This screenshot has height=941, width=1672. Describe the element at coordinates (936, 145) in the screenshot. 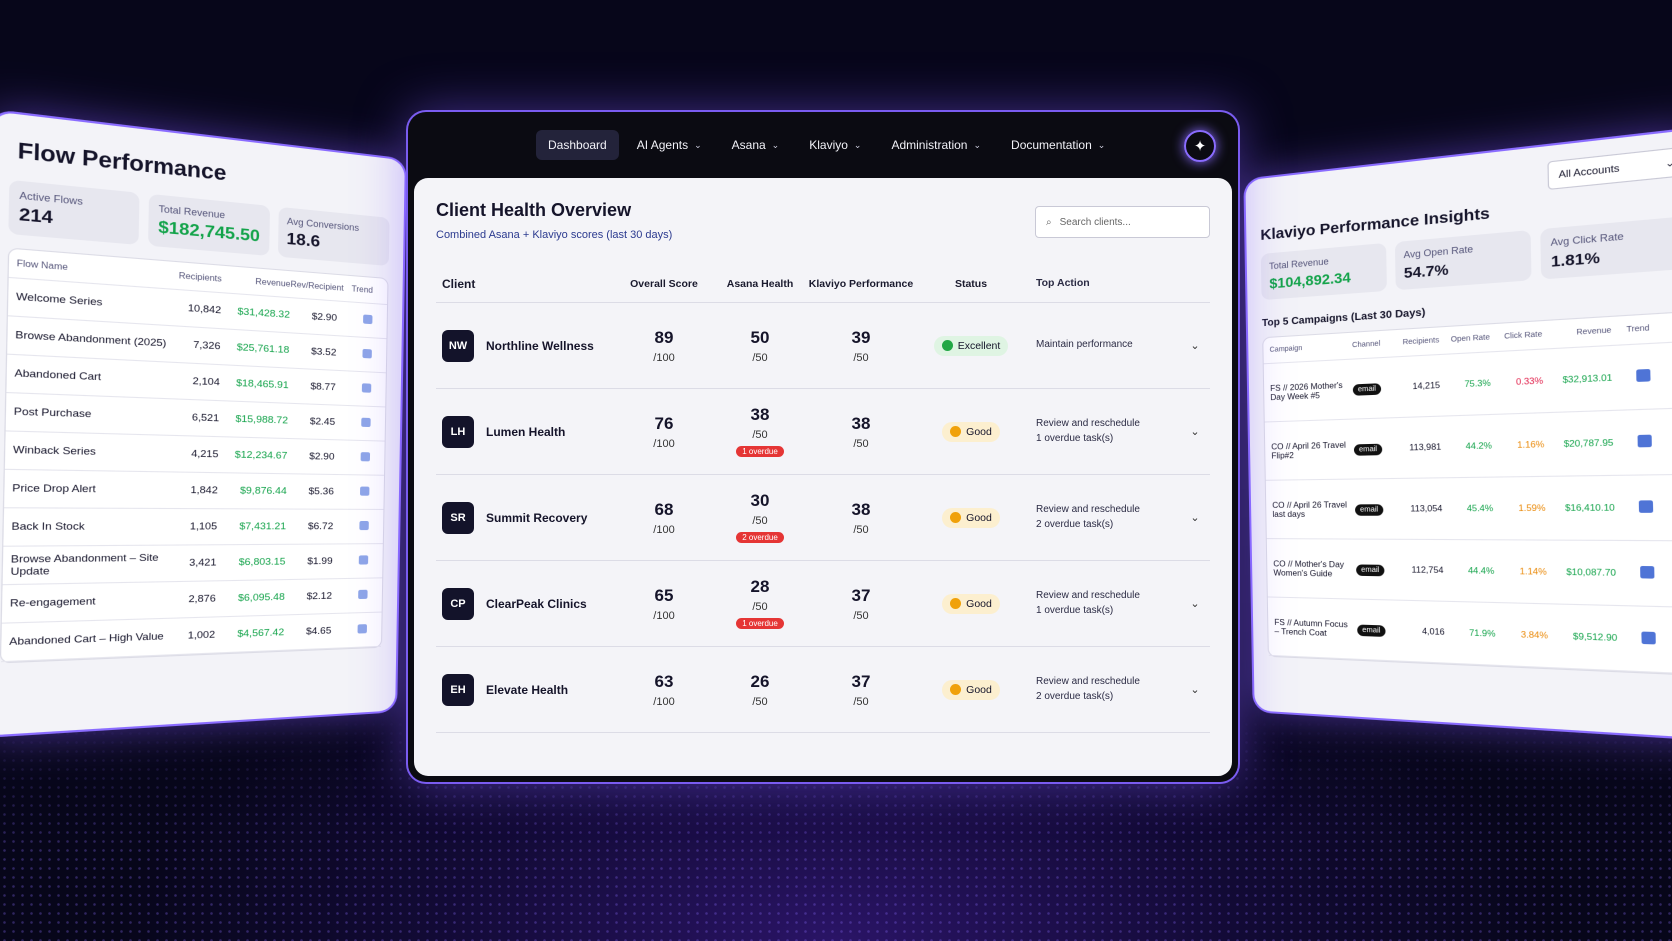

I see `nav-item-administration: Administration ⌄` at that location.